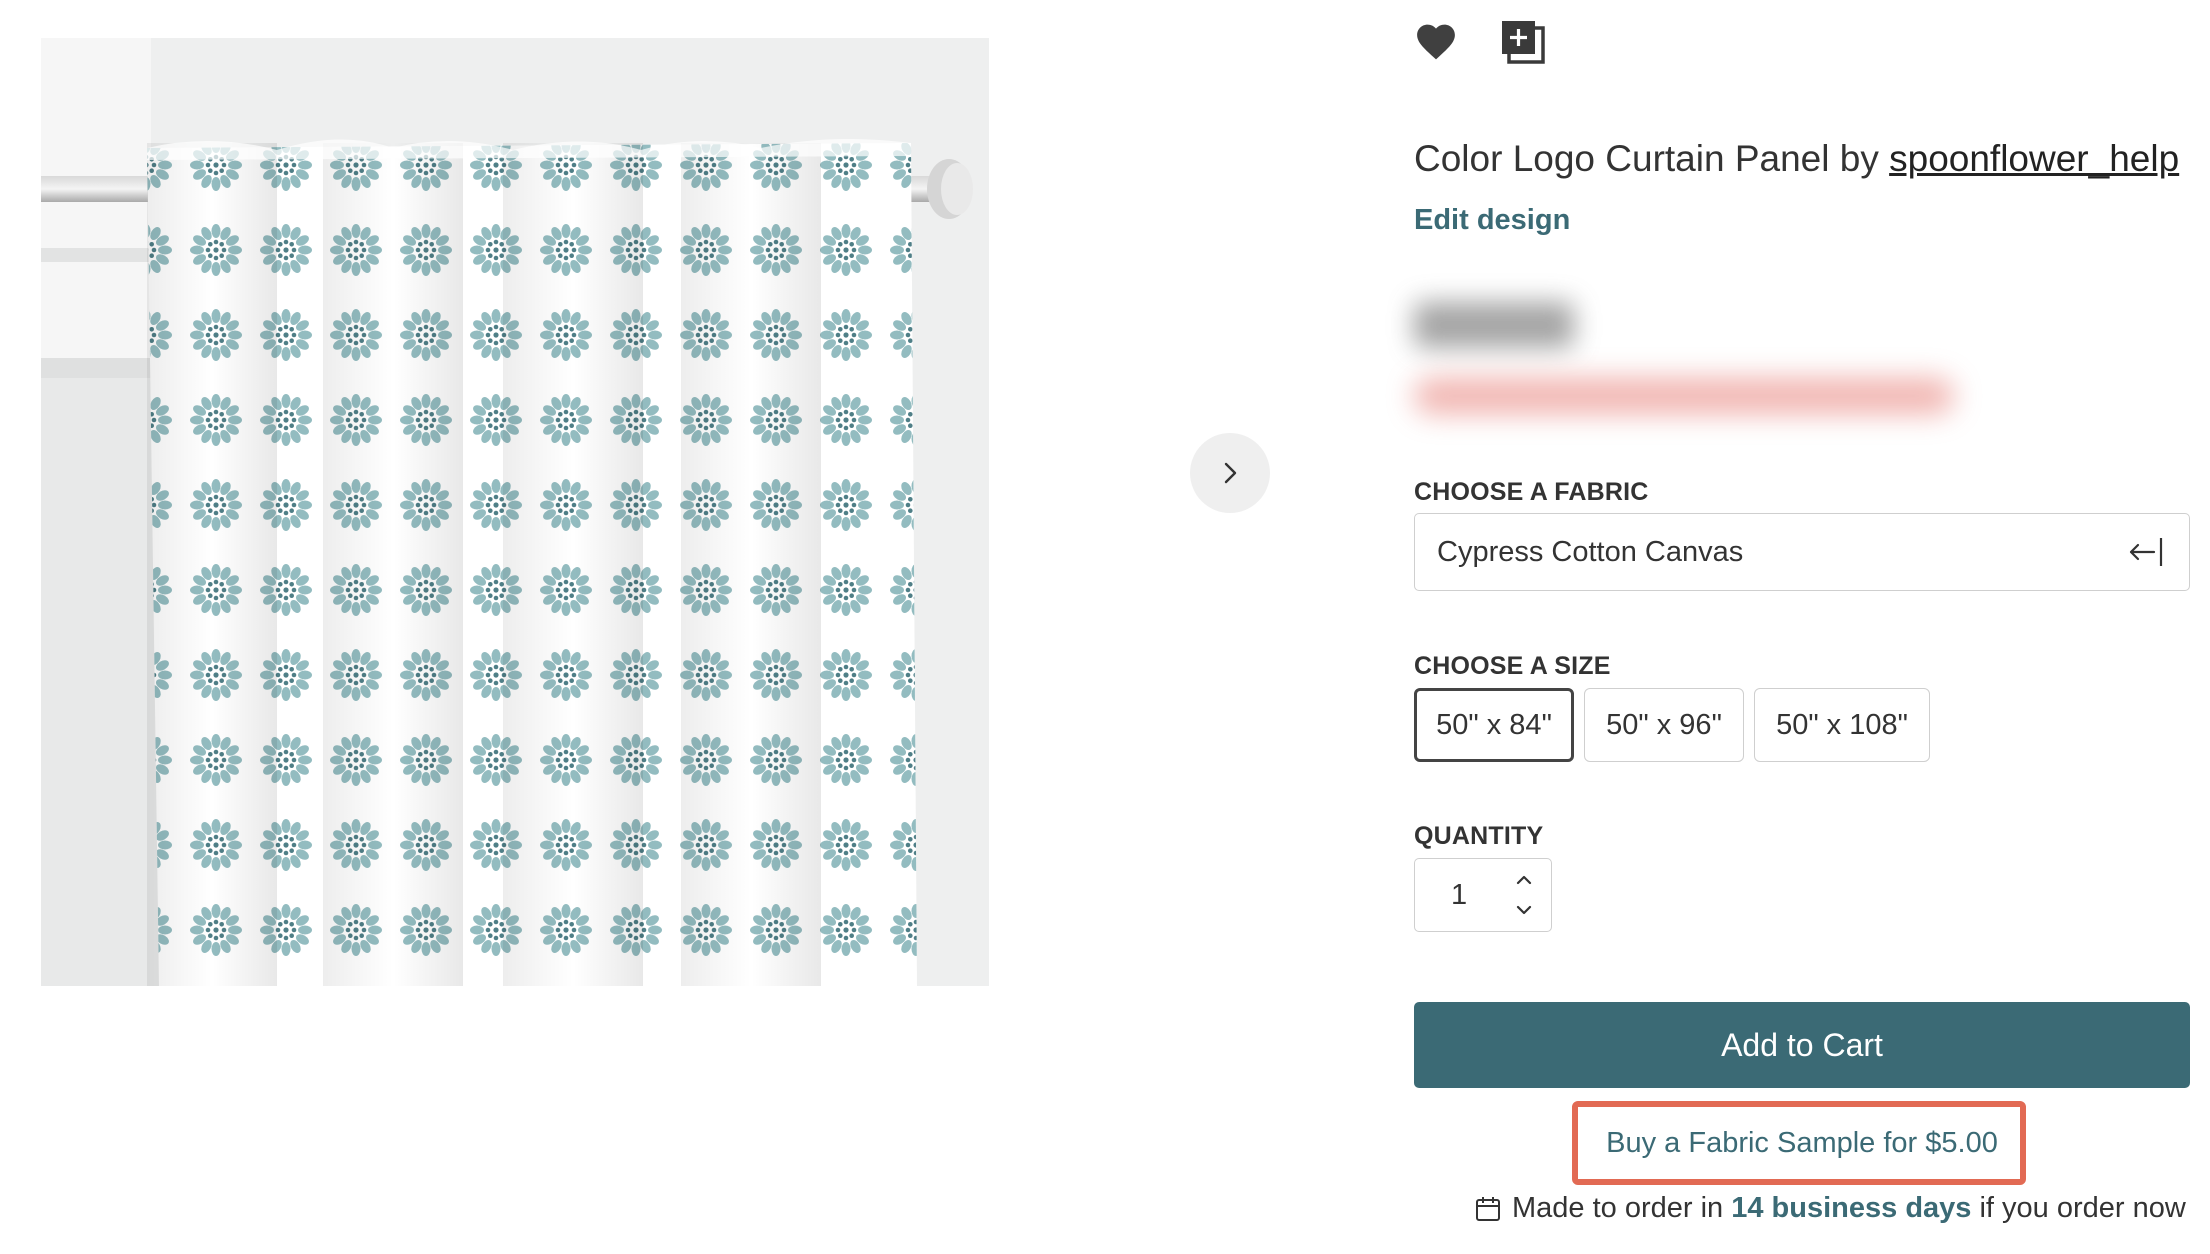  What do you see at coordinates (1492, 220) in the screenshot?
I see `edit-design-link: Edit design` at bounding box center [1492, 220].